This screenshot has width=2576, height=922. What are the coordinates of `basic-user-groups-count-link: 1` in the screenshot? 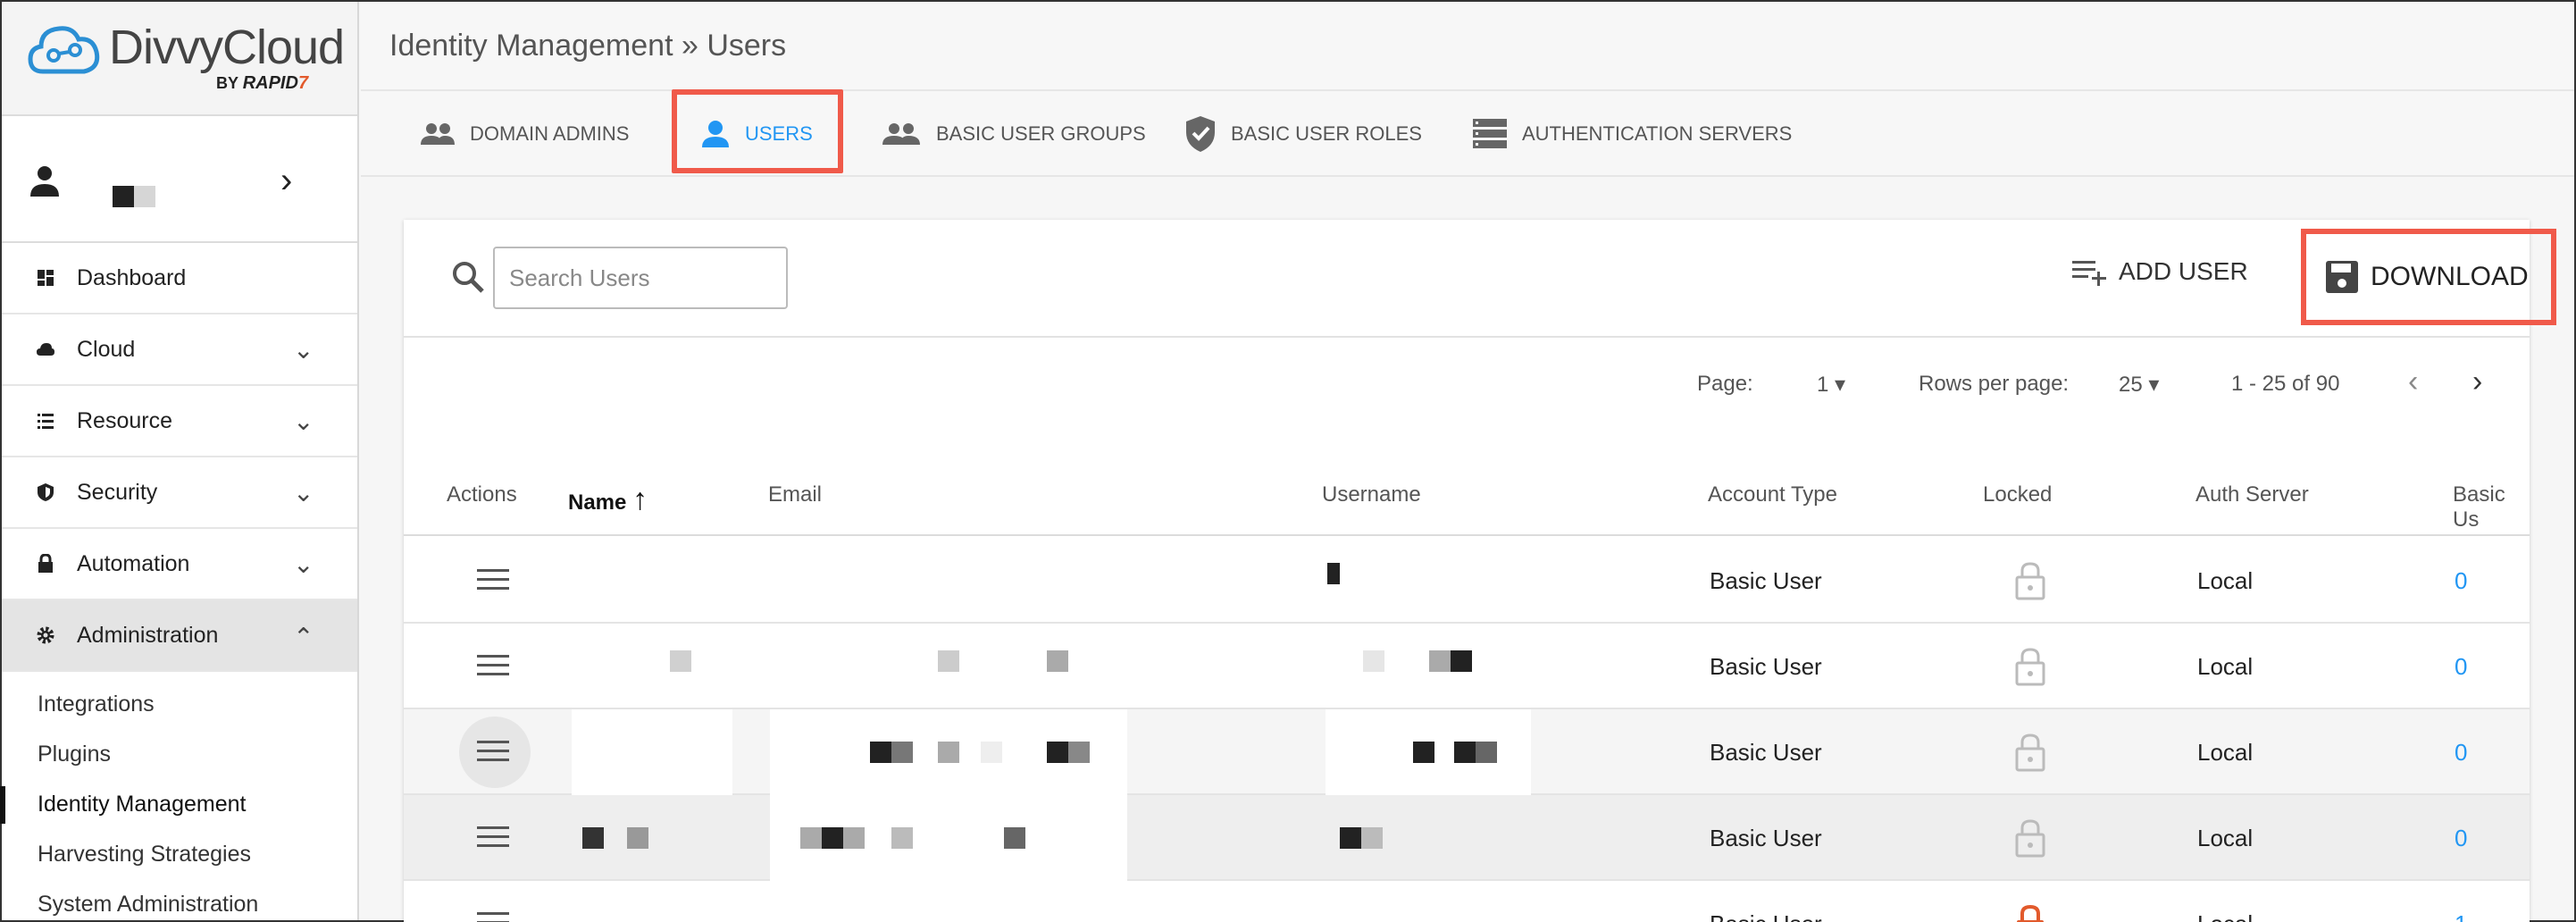 It's located at (2461, 916).